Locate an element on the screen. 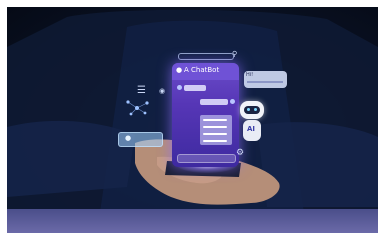 Image resolution: width=386 pixels, height=242 pixels. network-icon is located at coordinates (137, 108).